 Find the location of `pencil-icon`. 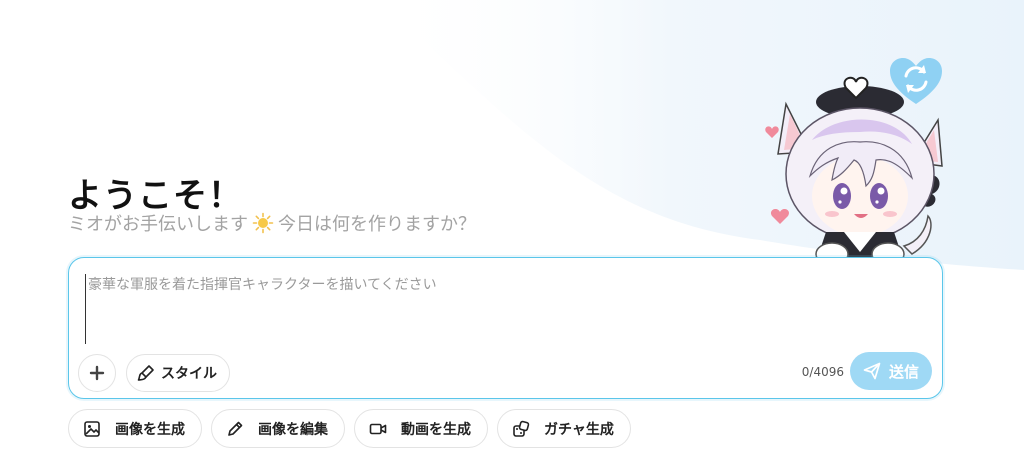

pencil-icon is located at coordinates (235, 429).